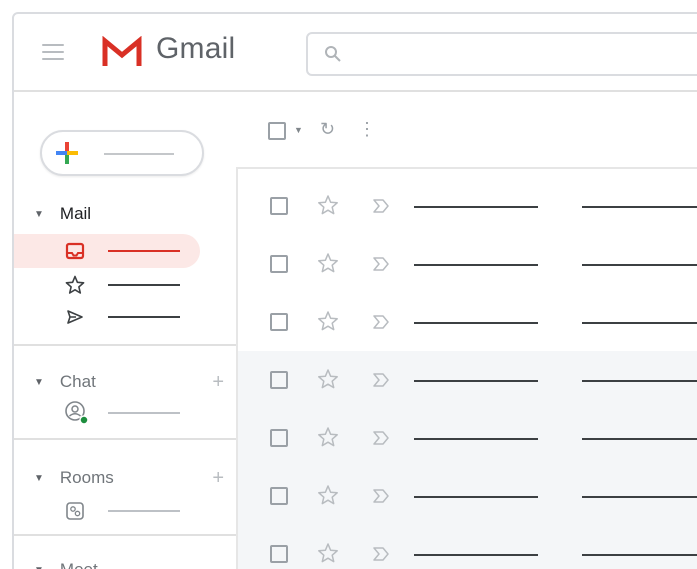 The image size is (697, 569). Describe the element at coordinates (218, 382) in the screenshot. I see `add-chat-button: +` at that location.